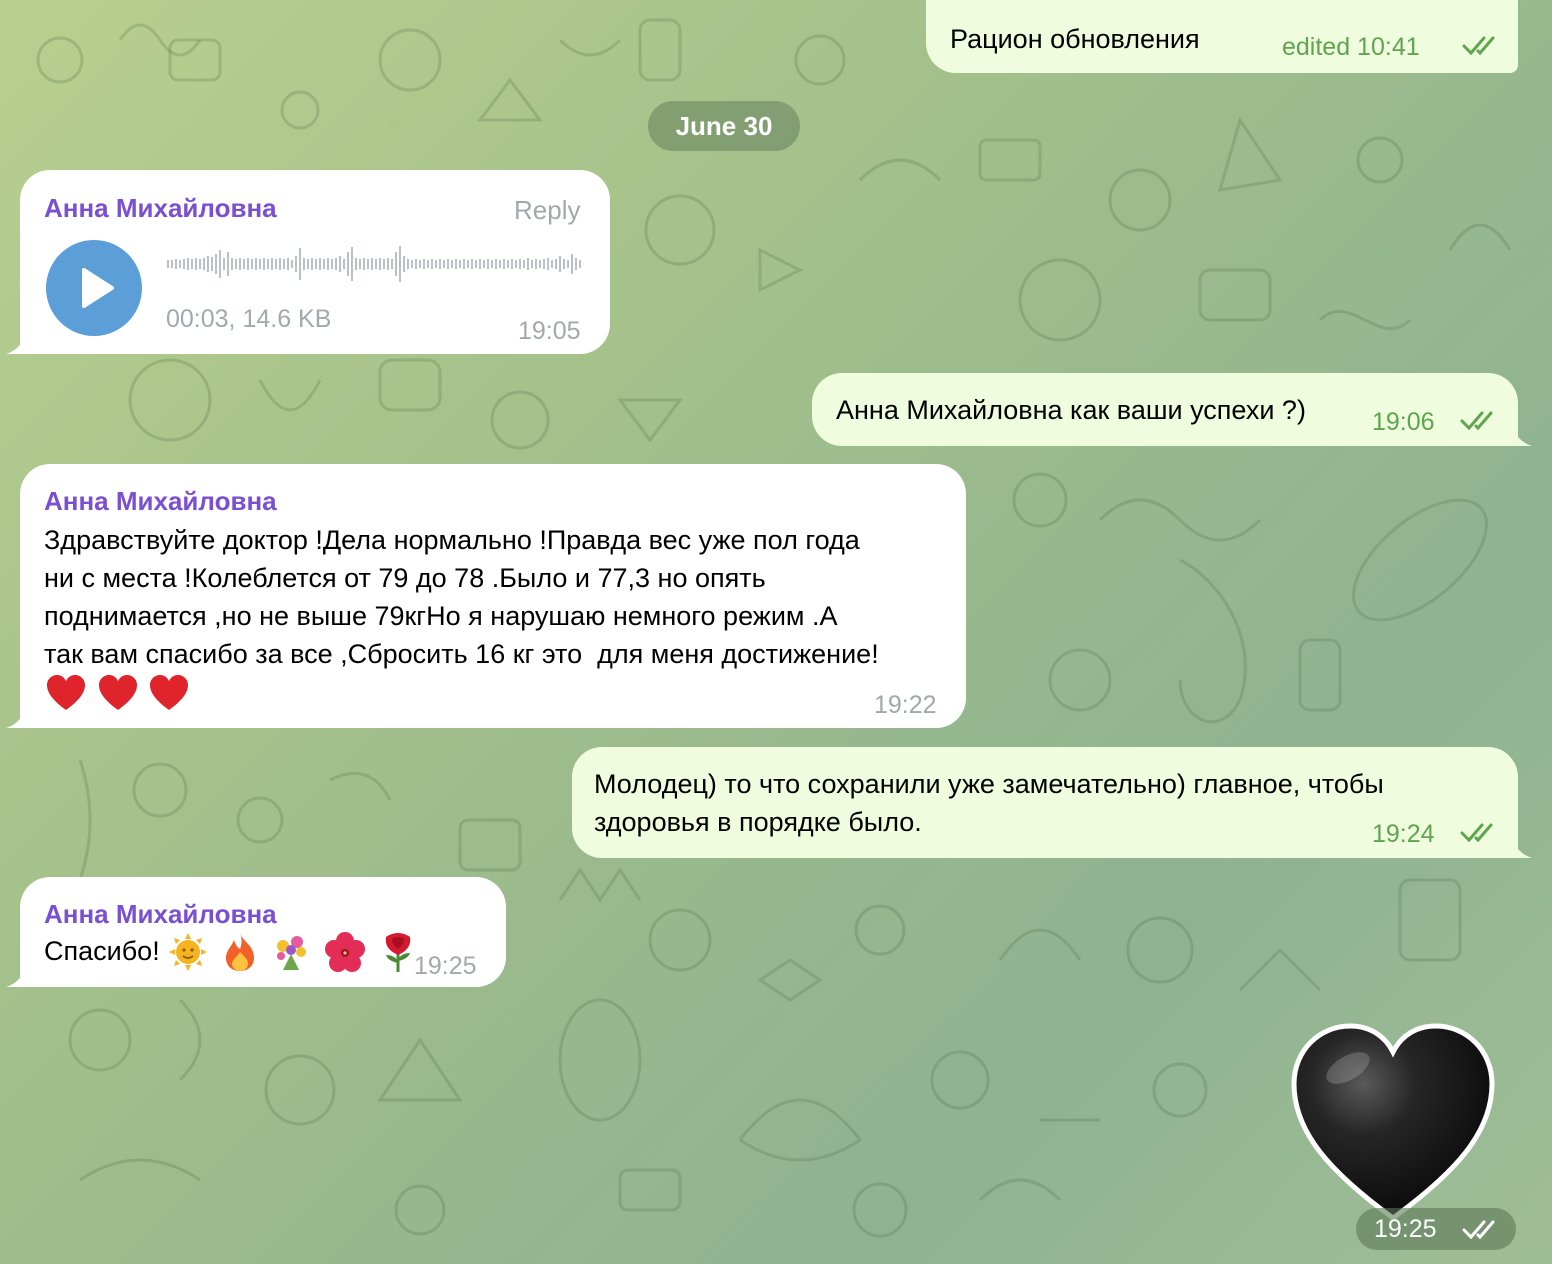 This screenshot has height=1264, width=1552. Describe the element at coordinates (1075, 39) in the screenshot. I see `message-text: Рацион обновления` at that location.